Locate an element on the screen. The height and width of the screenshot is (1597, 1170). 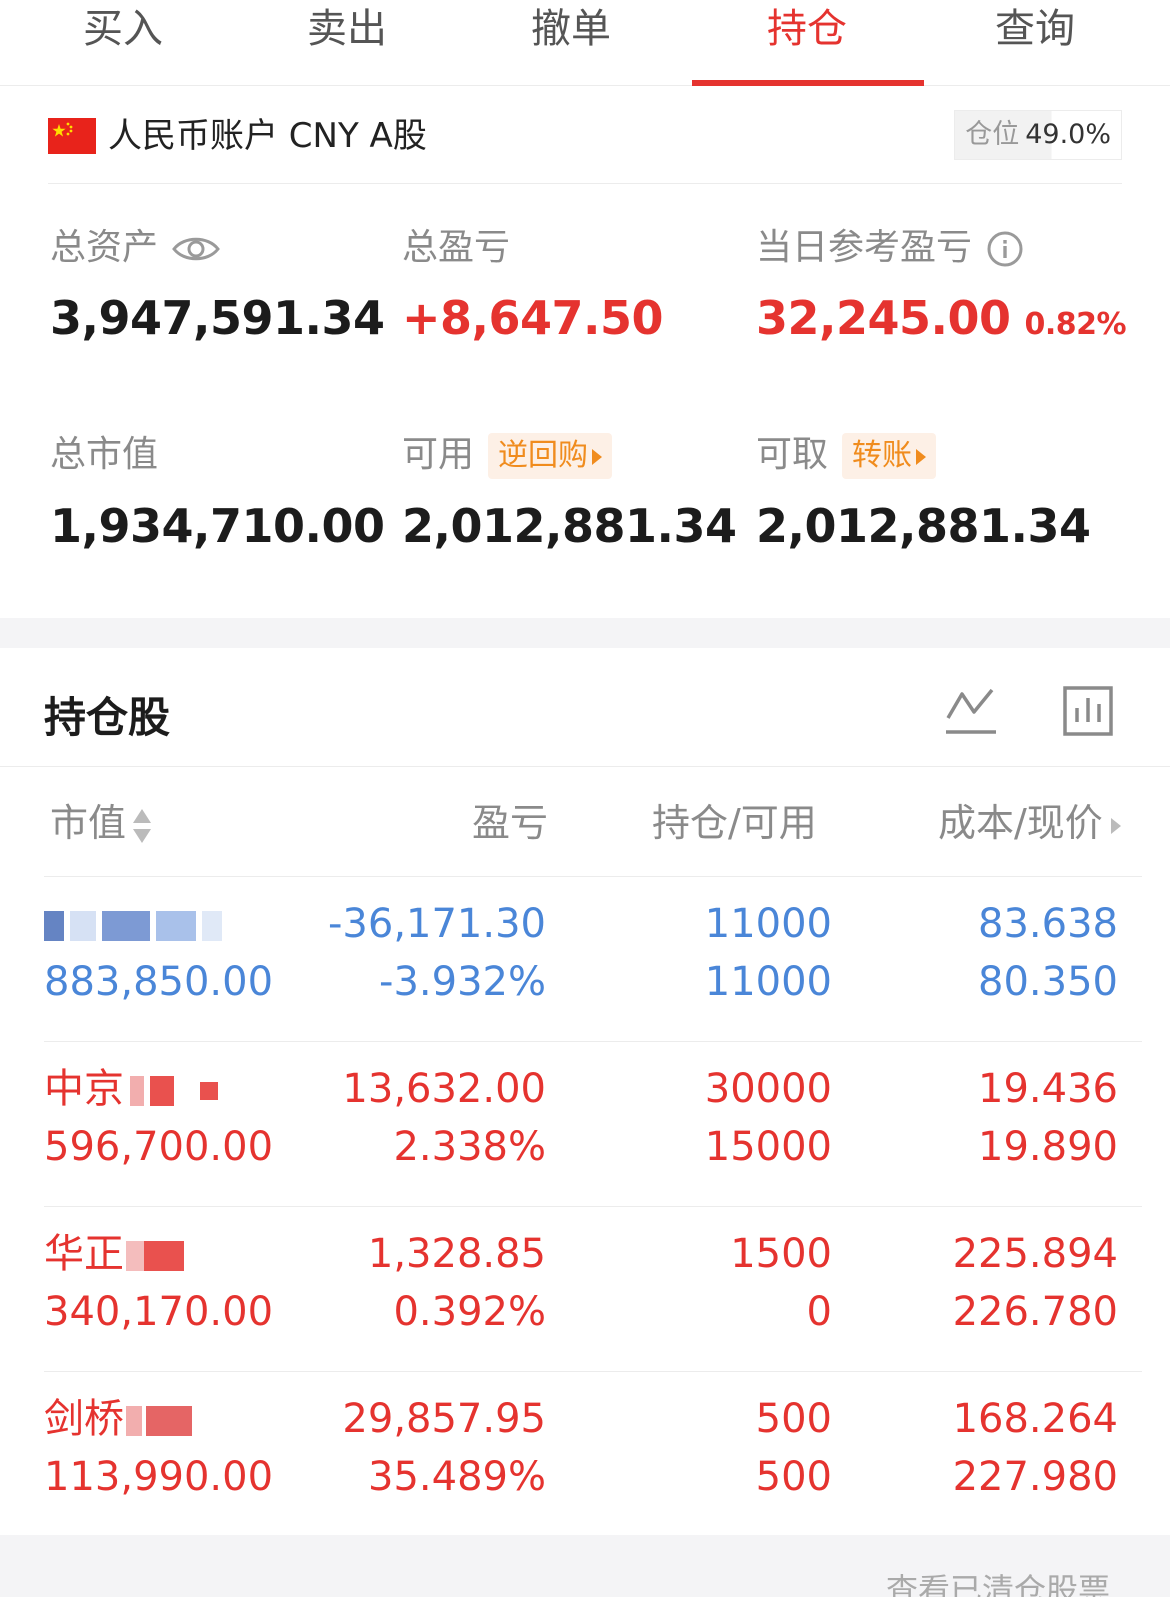
available-label: 可用 is located at coordinates (438, 454).